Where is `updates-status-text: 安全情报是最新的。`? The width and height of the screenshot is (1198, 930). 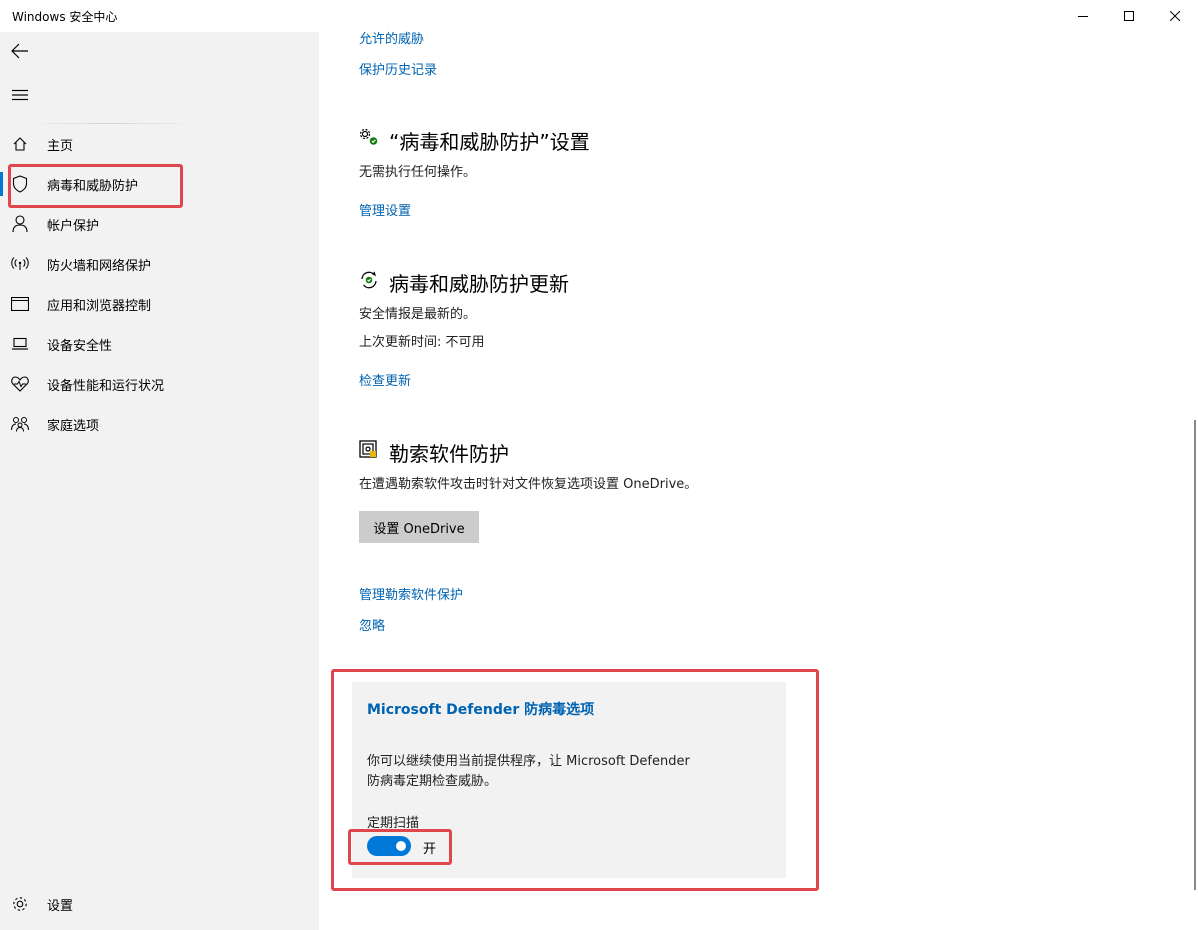
updates-status-text: 安全情报是最新的。 is located at coordinates (418, 314).